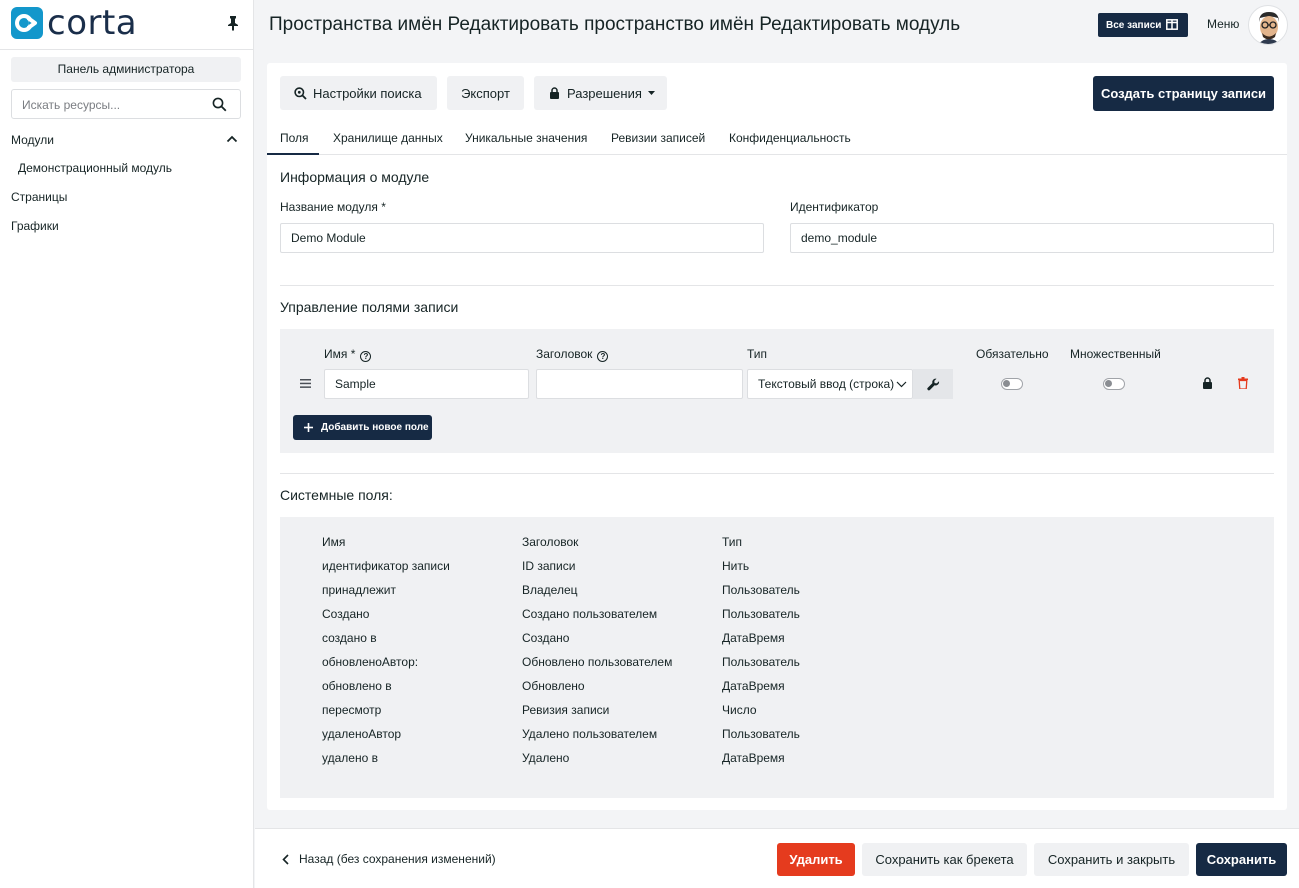 The width and height of the screenshot is (1299, 888). I want to click on all-records-button: Все записи, so click(1143, 25).